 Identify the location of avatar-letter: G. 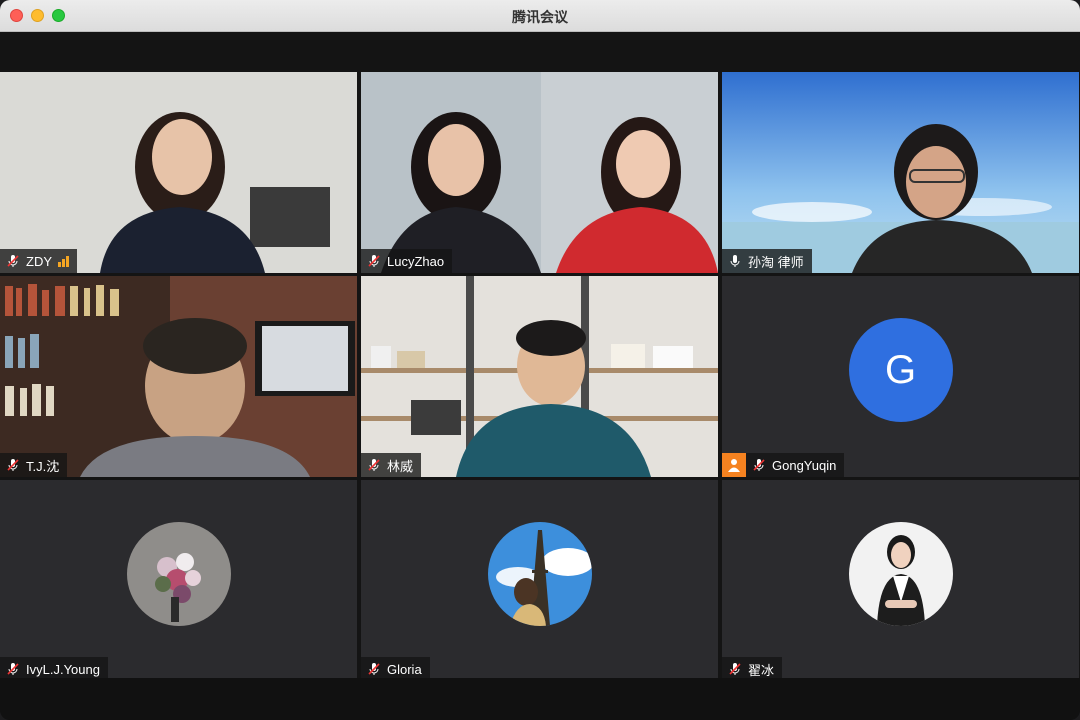
(900, 369).